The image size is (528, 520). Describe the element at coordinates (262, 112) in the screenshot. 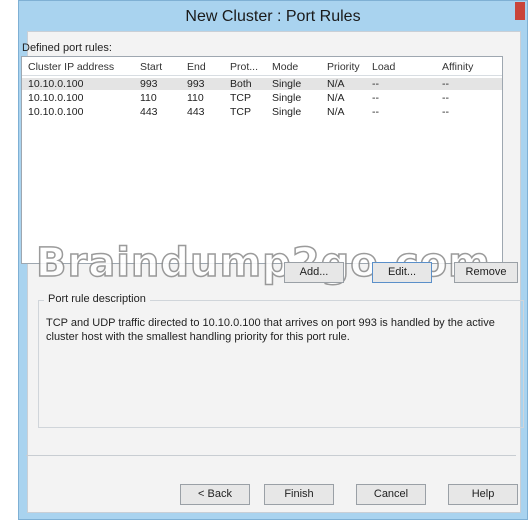

I see `table-row: 10.10.0.100 443 443 TCP Single N/A -- --` at that location.